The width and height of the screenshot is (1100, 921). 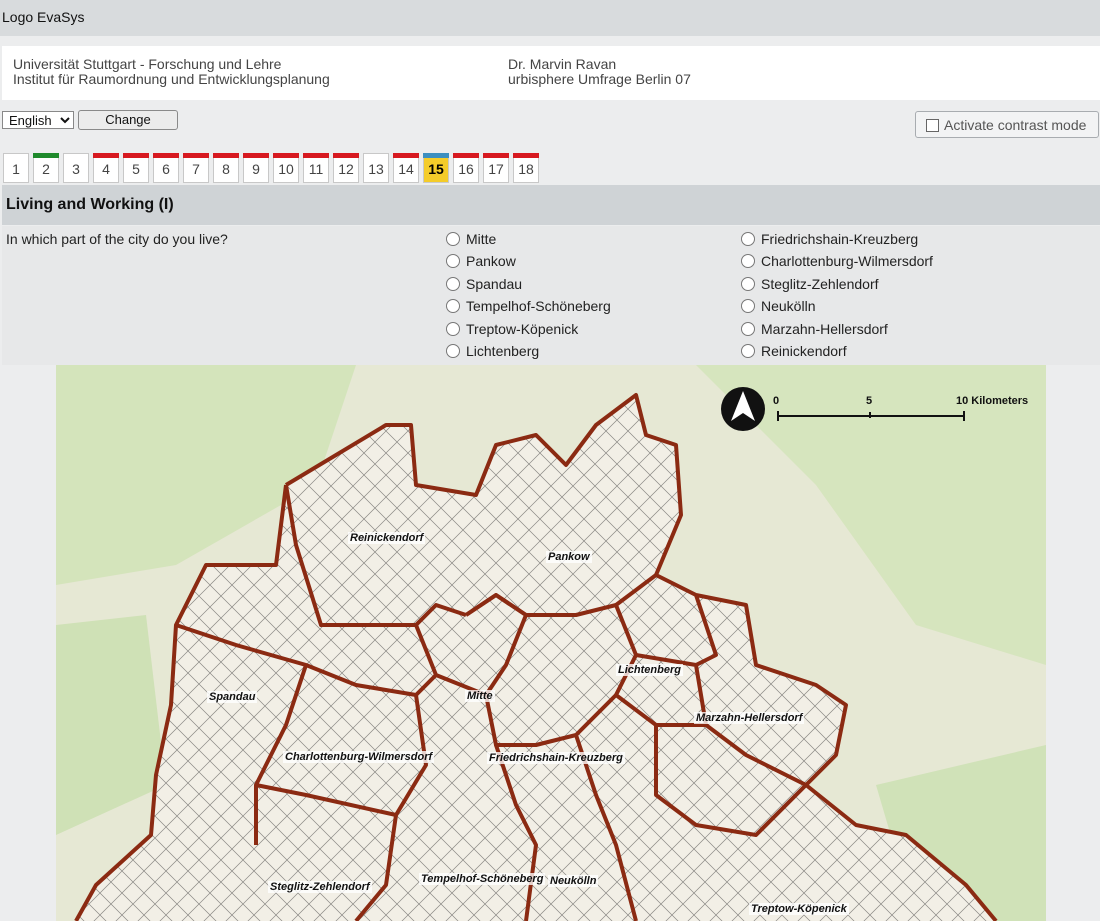 I want to click on page-tab-label: 10, so click(x=286, y=169).